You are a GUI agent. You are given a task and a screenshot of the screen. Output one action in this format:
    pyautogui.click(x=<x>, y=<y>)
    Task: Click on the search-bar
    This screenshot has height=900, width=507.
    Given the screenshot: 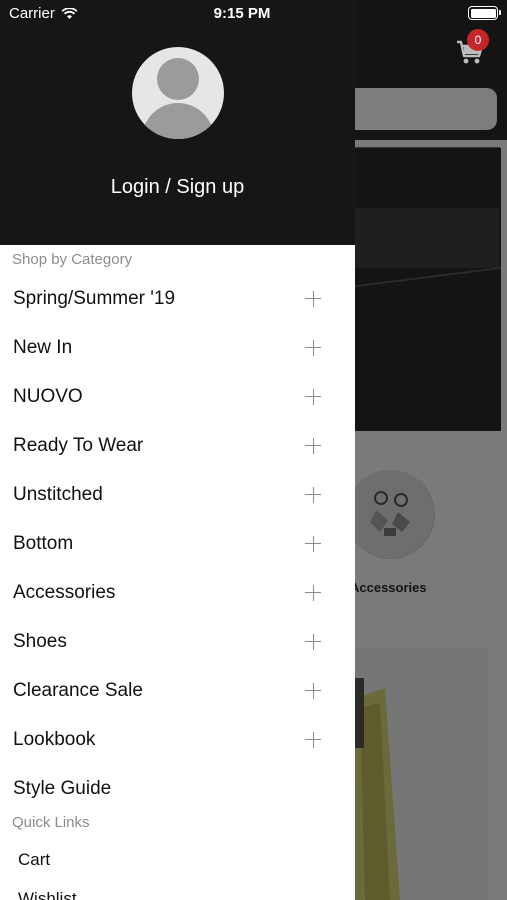 What is the action you would take?
    pyautogui.click(x=418, y=109)
    